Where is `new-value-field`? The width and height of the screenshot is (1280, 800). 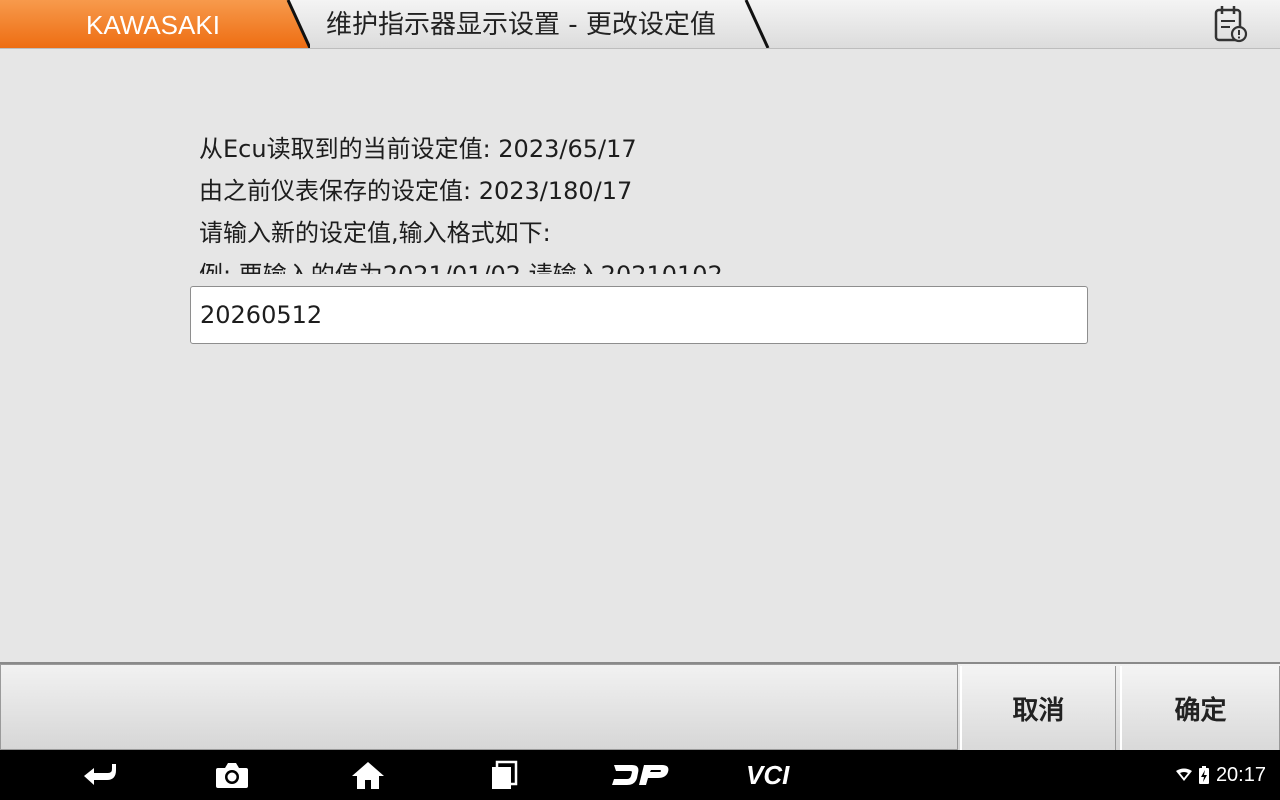
new-value-field is located at coordinates (639, 315).